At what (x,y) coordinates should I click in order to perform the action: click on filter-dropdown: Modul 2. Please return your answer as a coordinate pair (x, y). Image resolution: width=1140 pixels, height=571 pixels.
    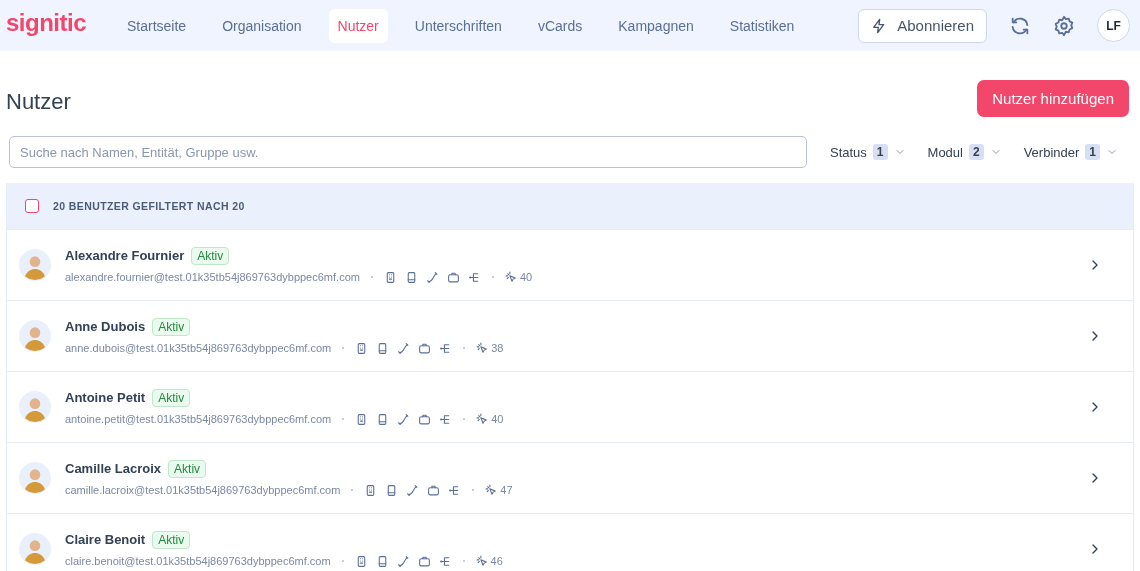
    Looking at the image, I should click on (964, 152).